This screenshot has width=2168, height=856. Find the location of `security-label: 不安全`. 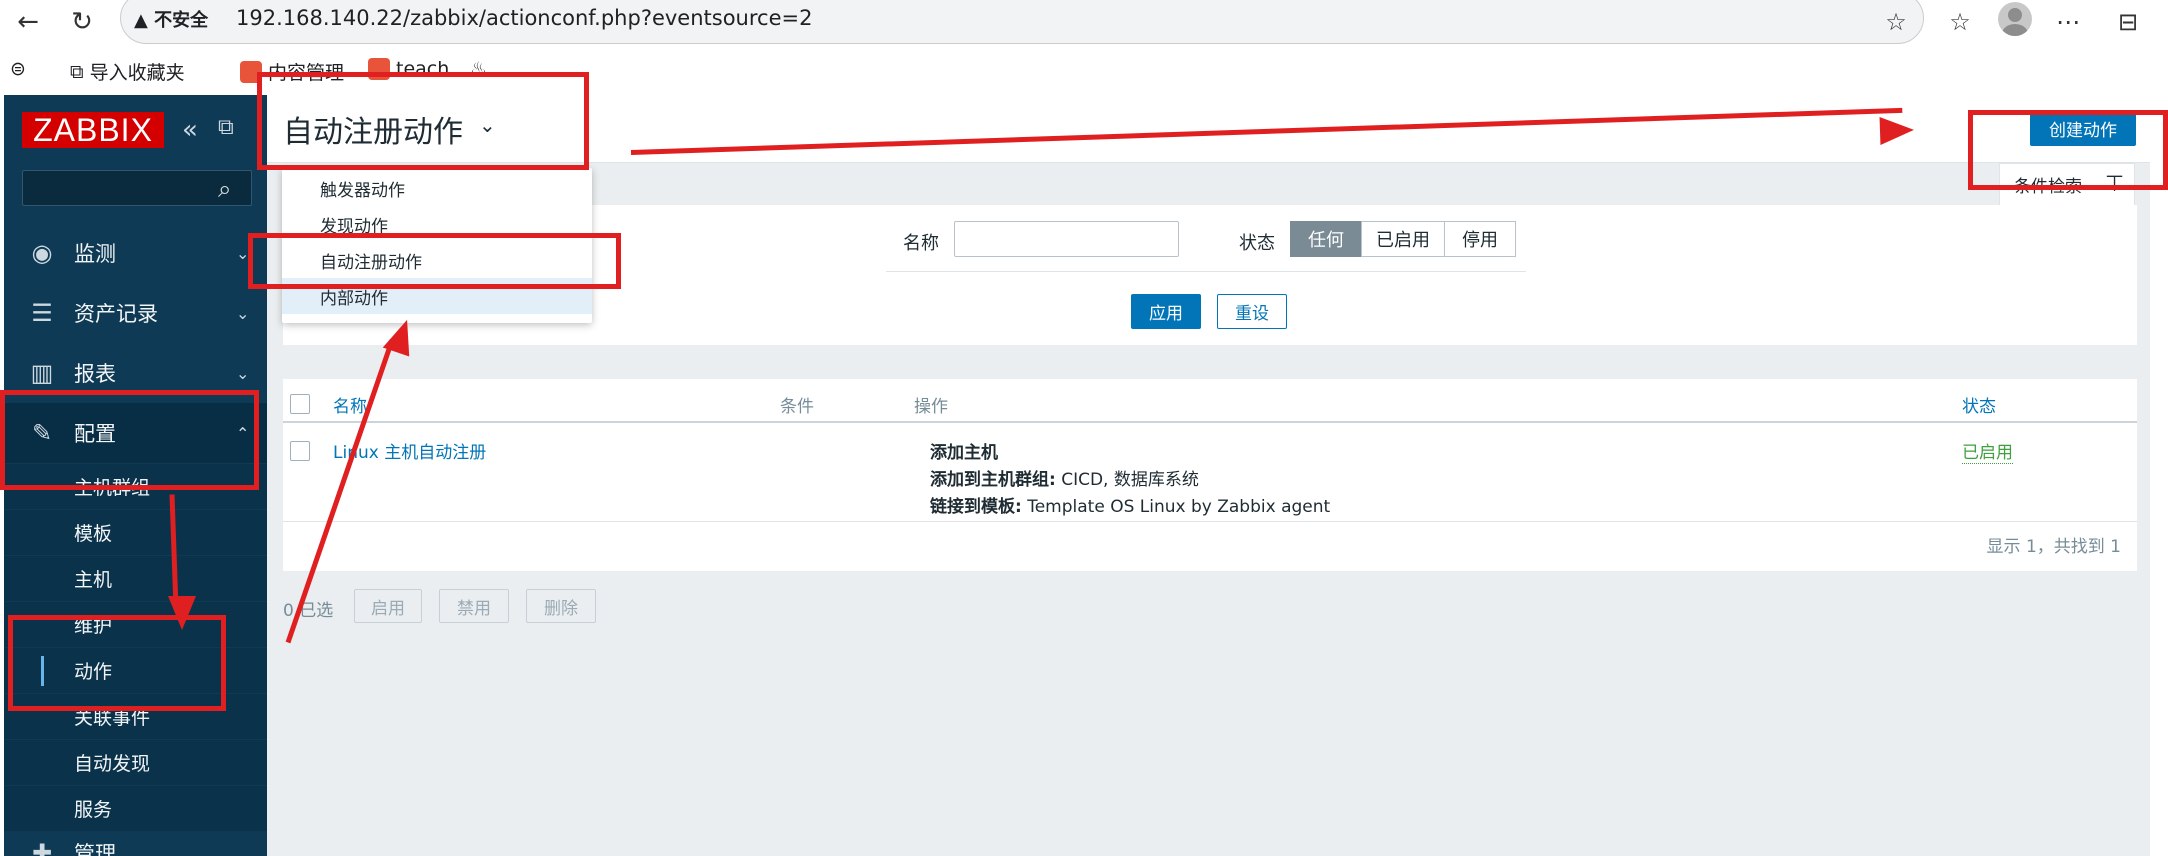

security-label: 不安全 is located at coordinates (181, 20).